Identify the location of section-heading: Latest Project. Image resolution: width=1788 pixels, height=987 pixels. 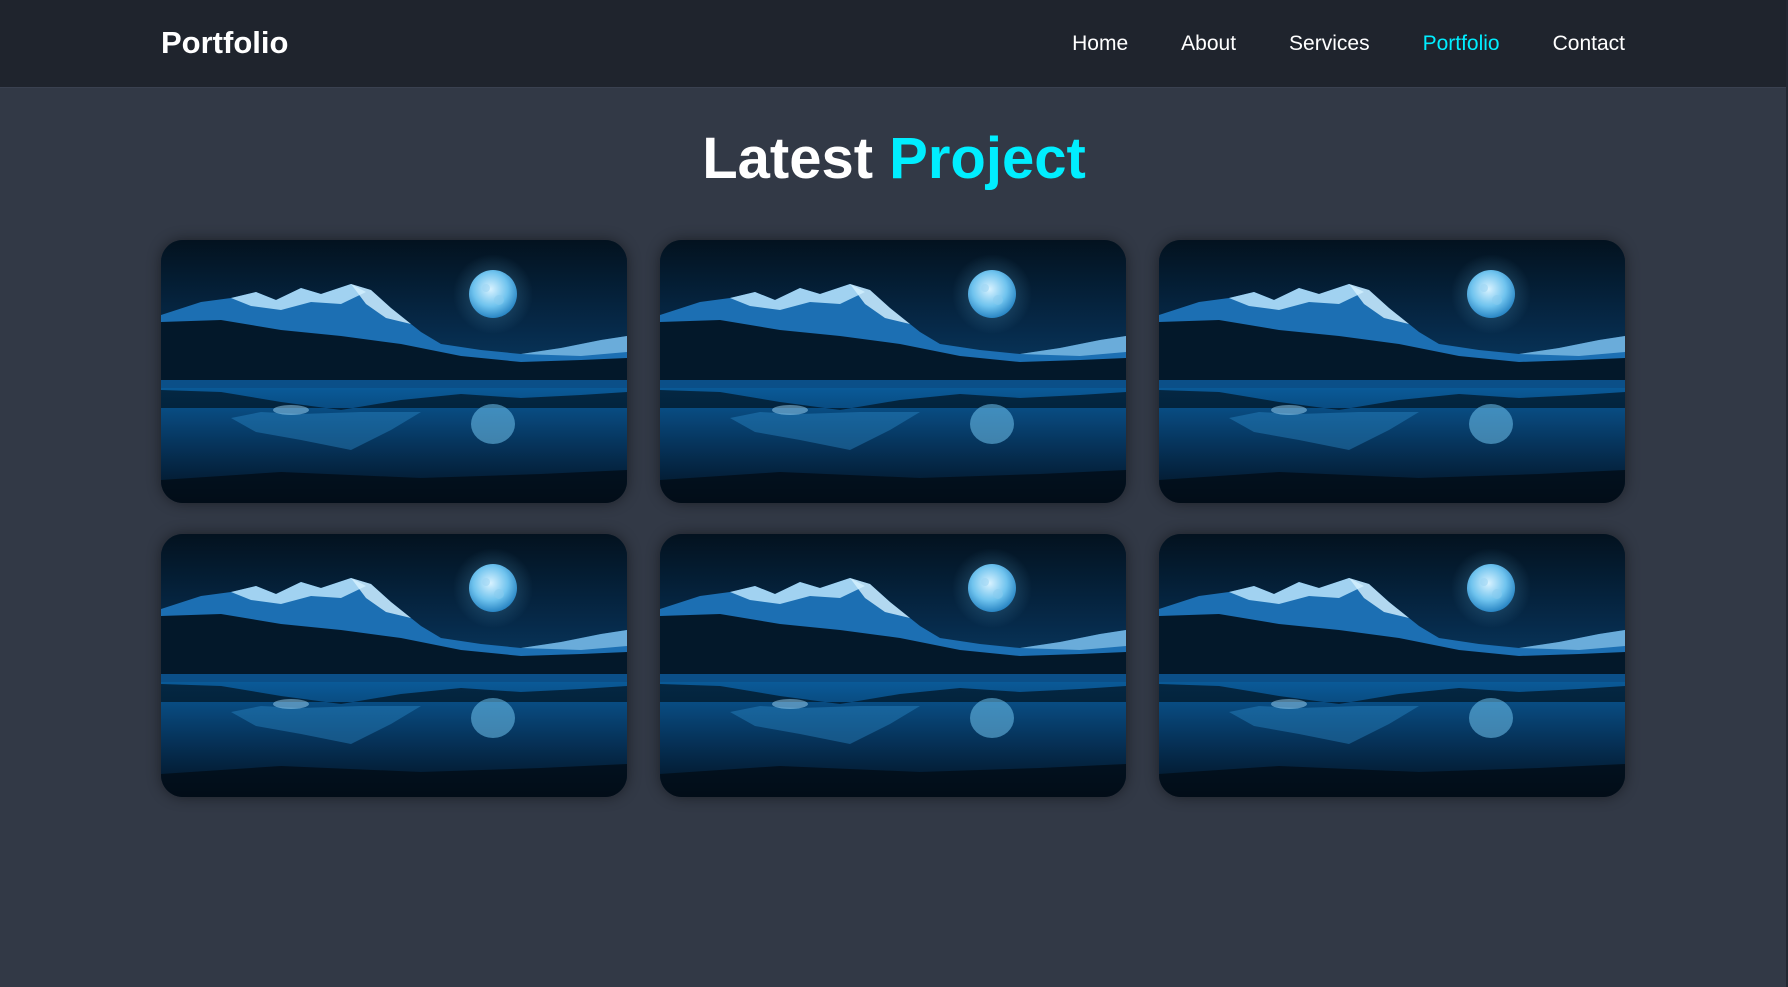
(894, 159).